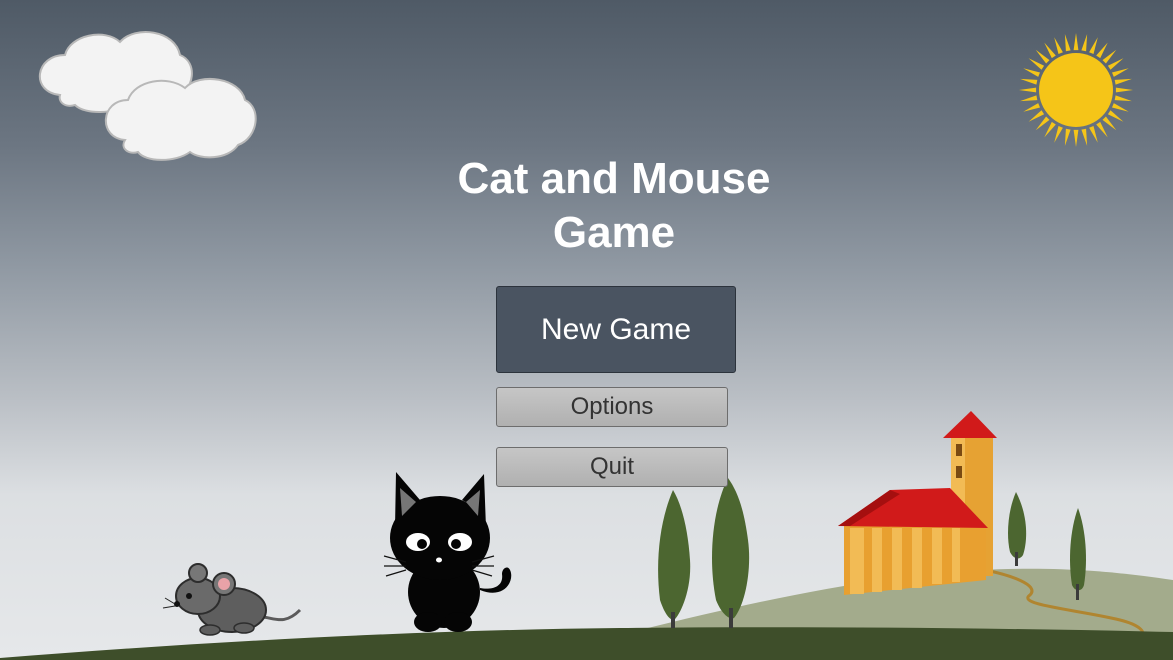  Describe the element at coordinates (232, 599) in the screenshot. I see `mouse-character` at that location.